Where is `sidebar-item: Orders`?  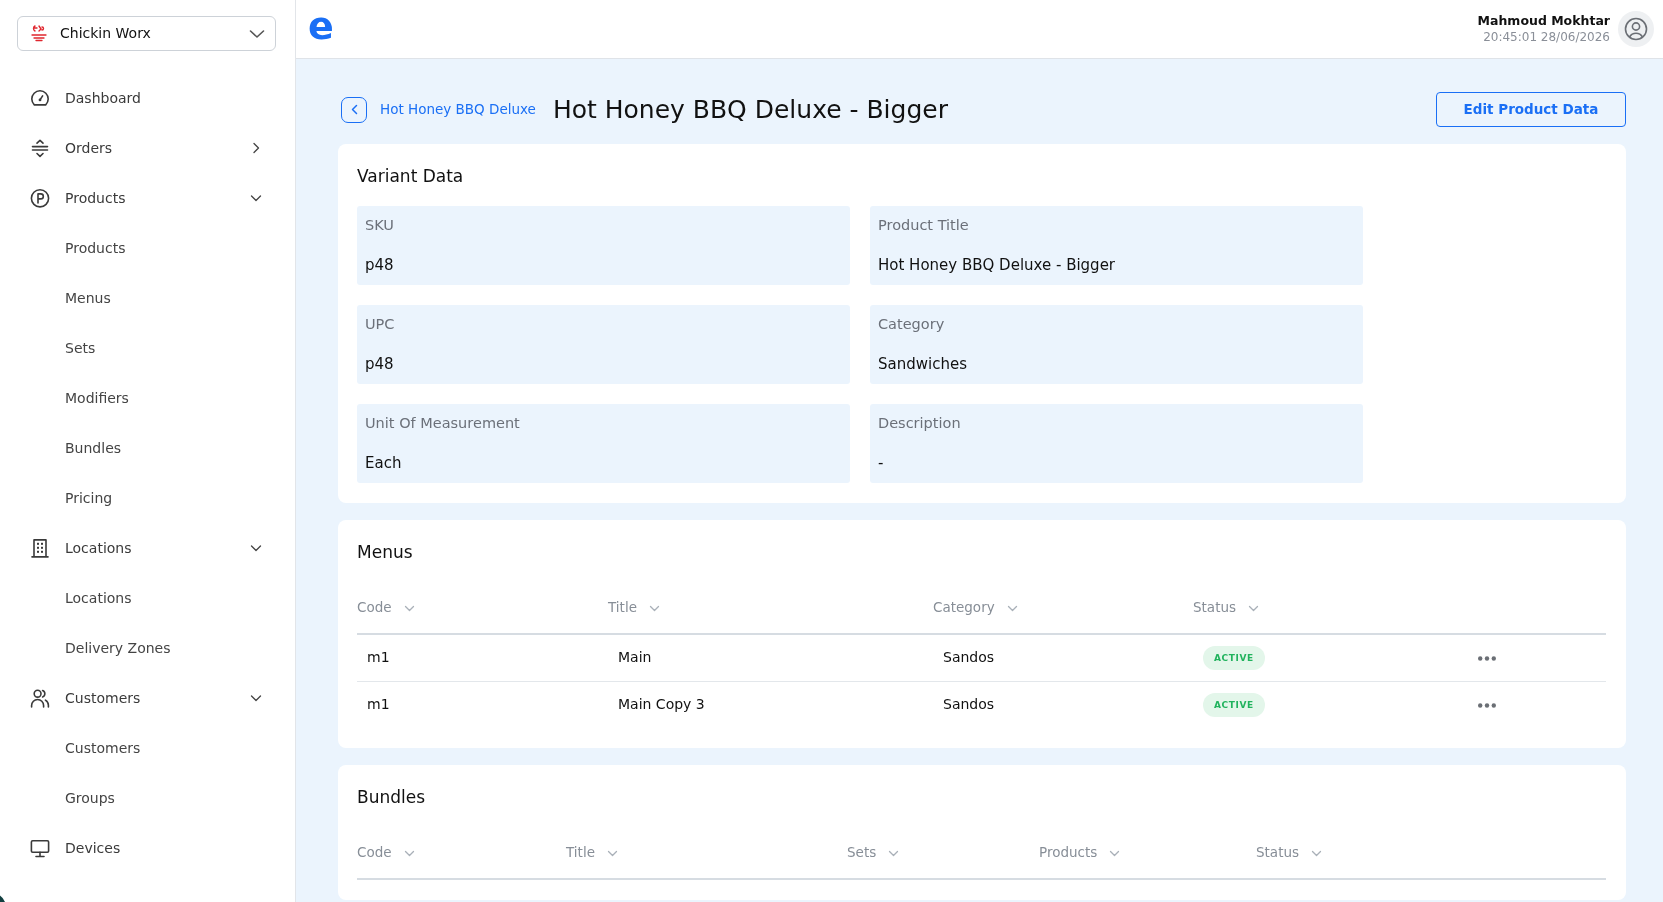 sidebar-item: Orders is located at coordinates (146, 148).